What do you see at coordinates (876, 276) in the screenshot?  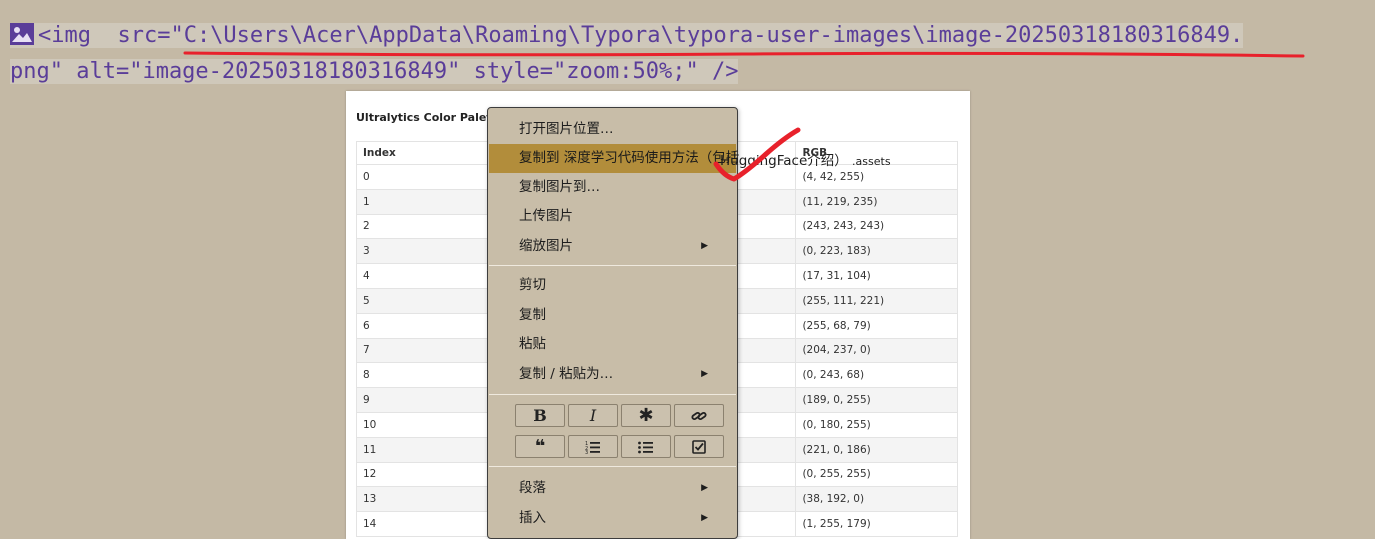 I see `cell-rgb: (17, 31, 104)` at bounding box center [876, 276].